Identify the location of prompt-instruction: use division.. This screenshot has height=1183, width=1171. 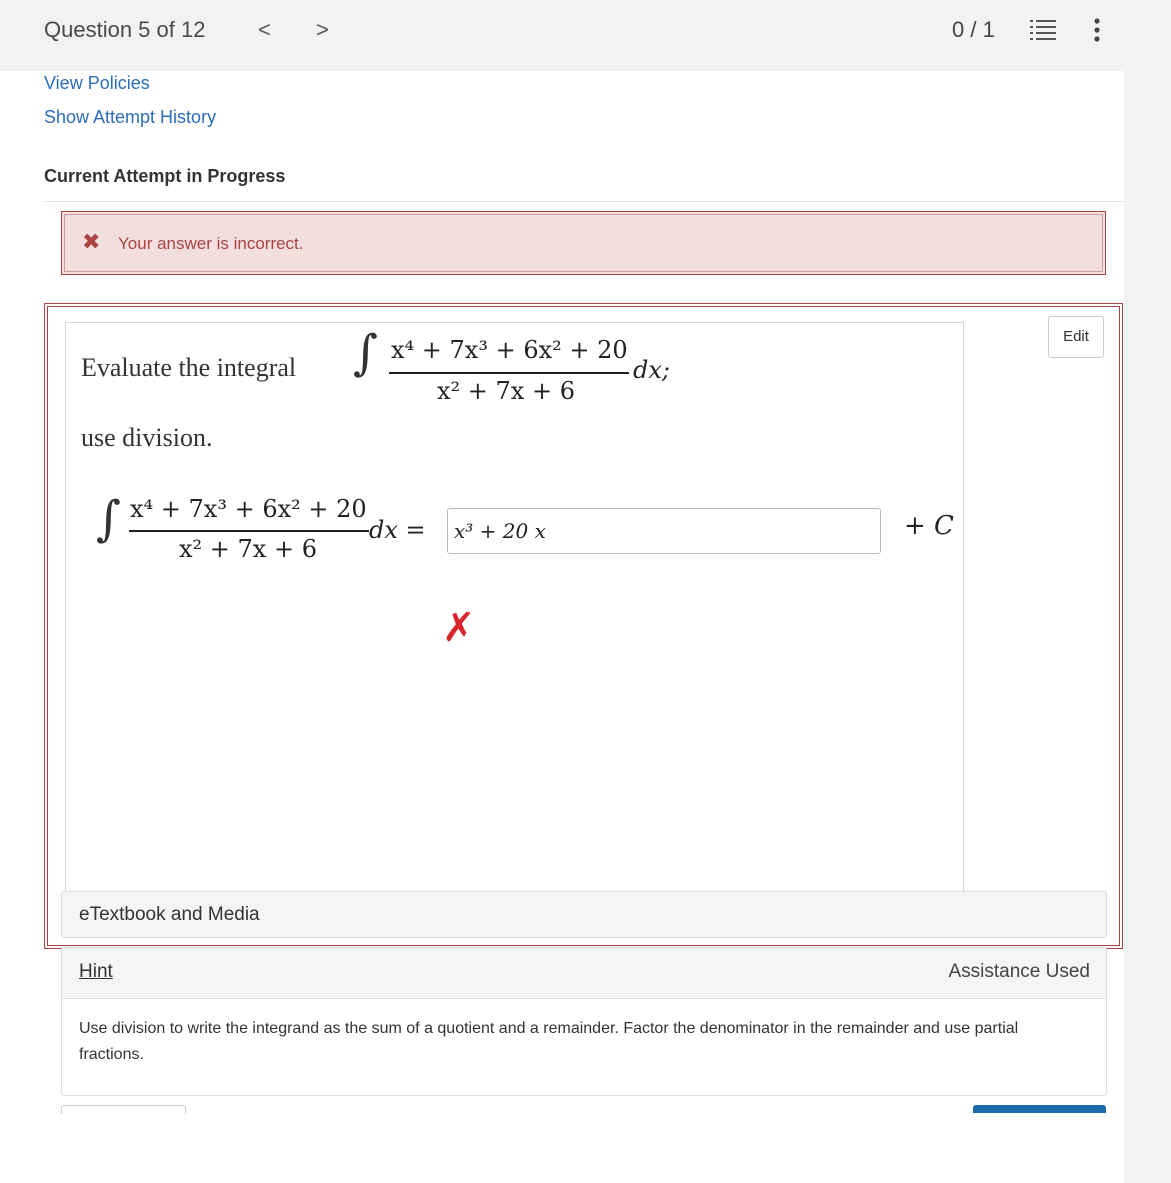
(147, 437).